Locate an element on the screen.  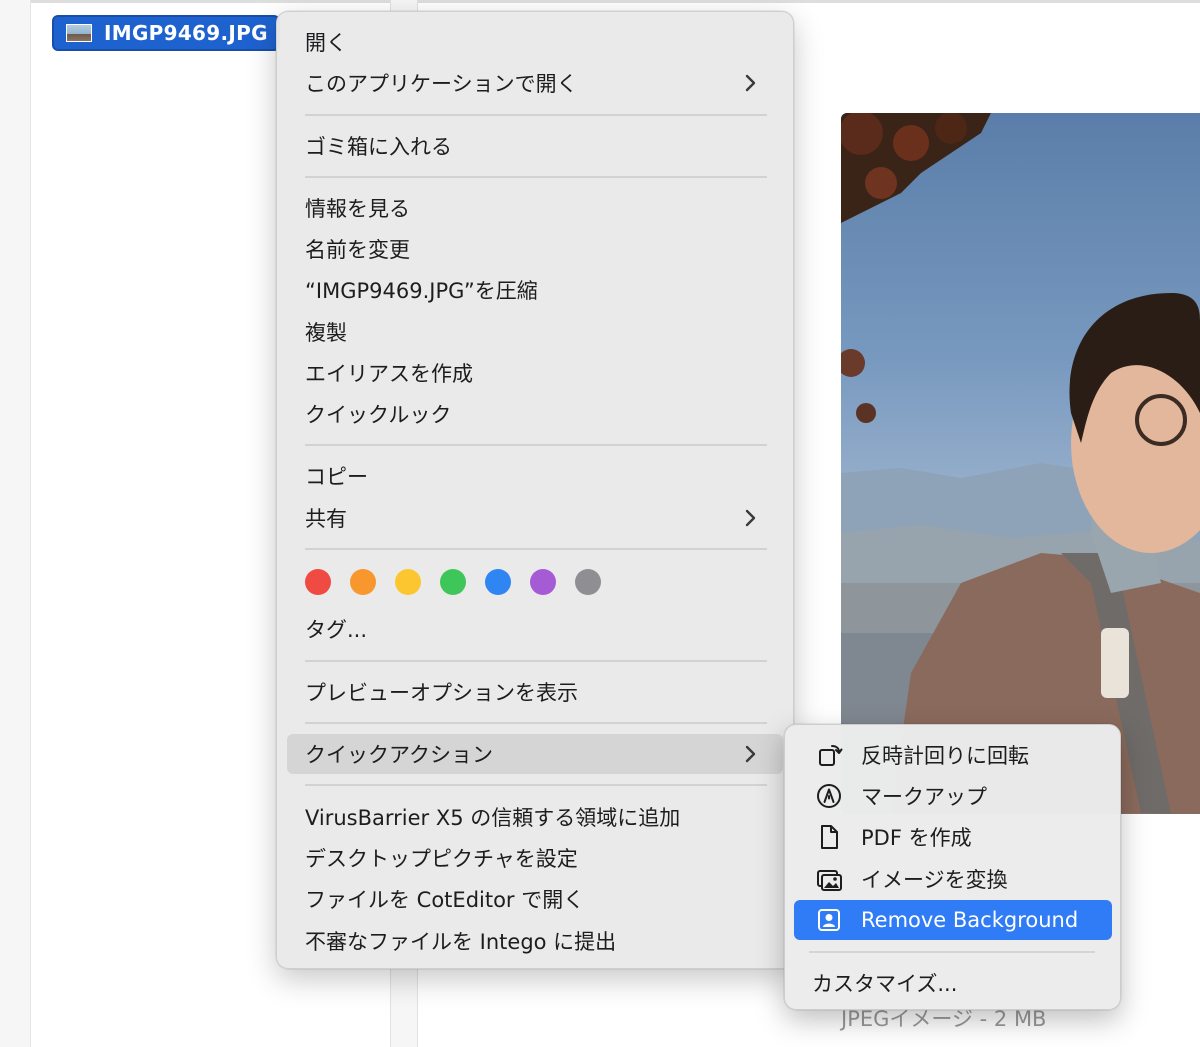
rotate-left-icon is located at coordinates (831, 755).